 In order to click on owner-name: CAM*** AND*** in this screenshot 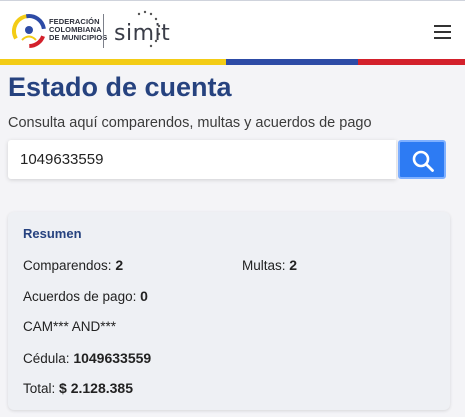, I will do `click(70, 326)`.